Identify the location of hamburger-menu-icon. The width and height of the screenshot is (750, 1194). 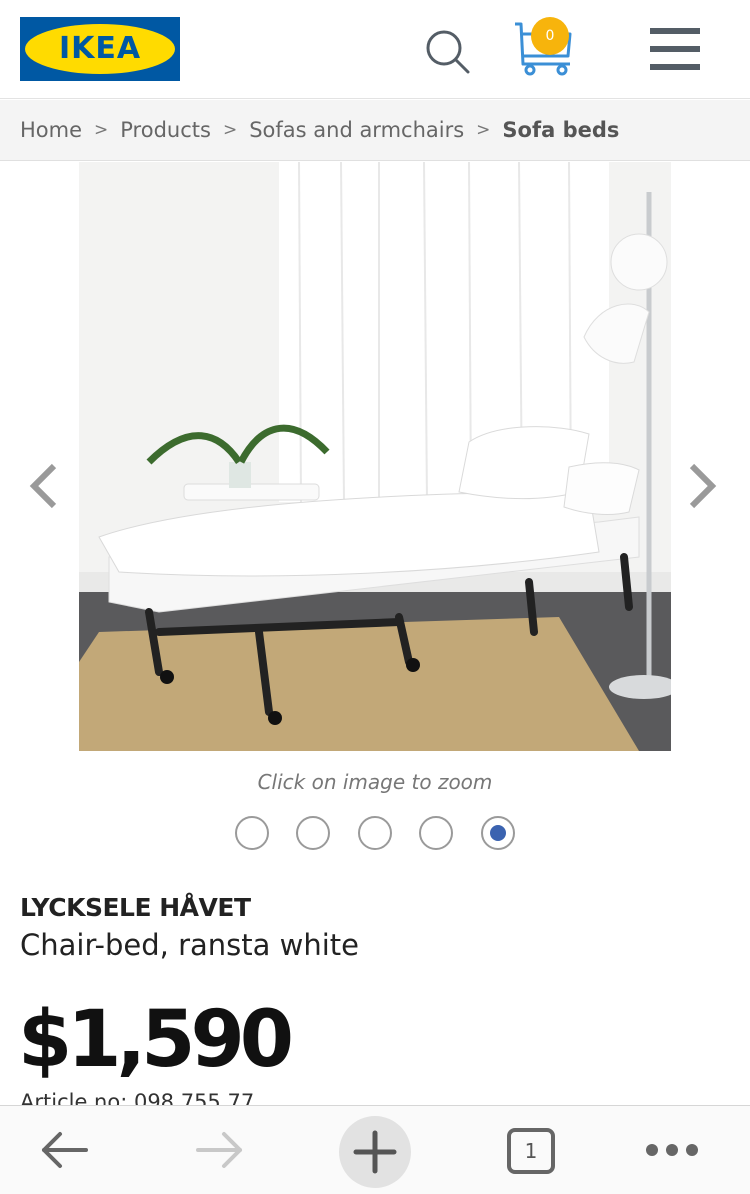
(675, 49).